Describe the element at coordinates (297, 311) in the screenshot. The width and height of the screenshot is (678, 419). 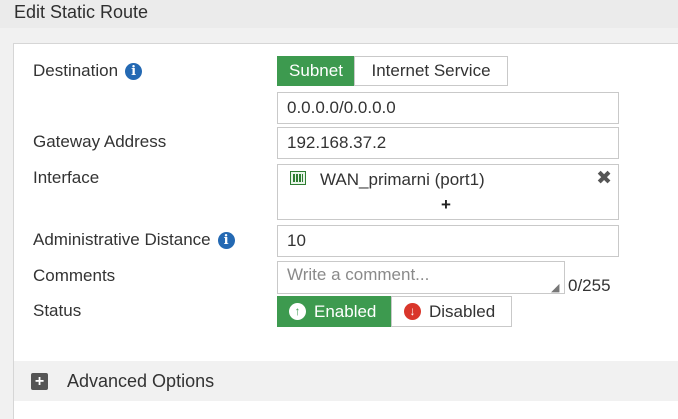
I see `arrow-up-circle-icon: ↑` at that location.